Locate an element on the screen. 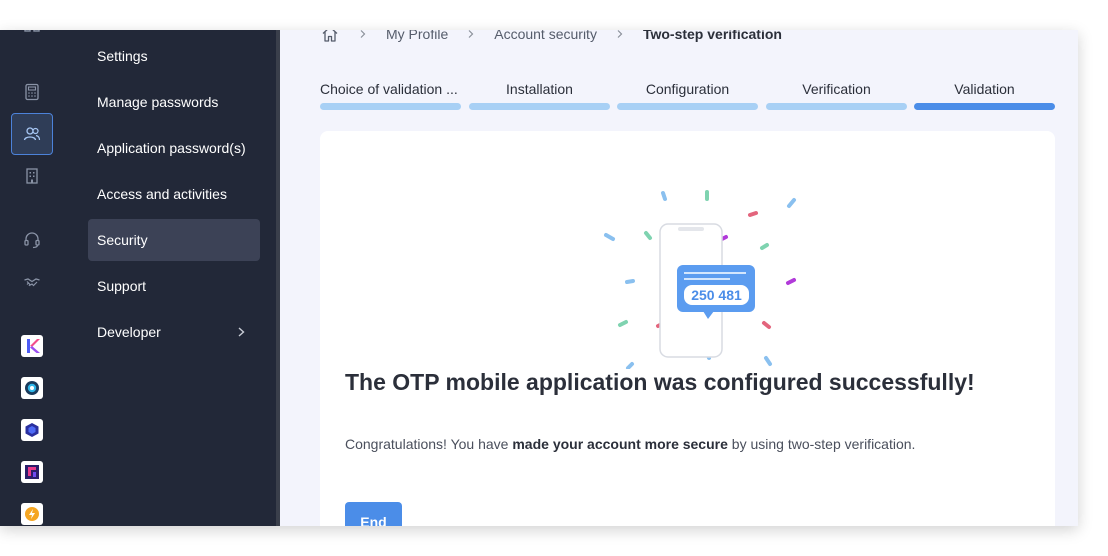 This screenshot has height=556, width=1108. users-icon is located at coordinates (32, 134).